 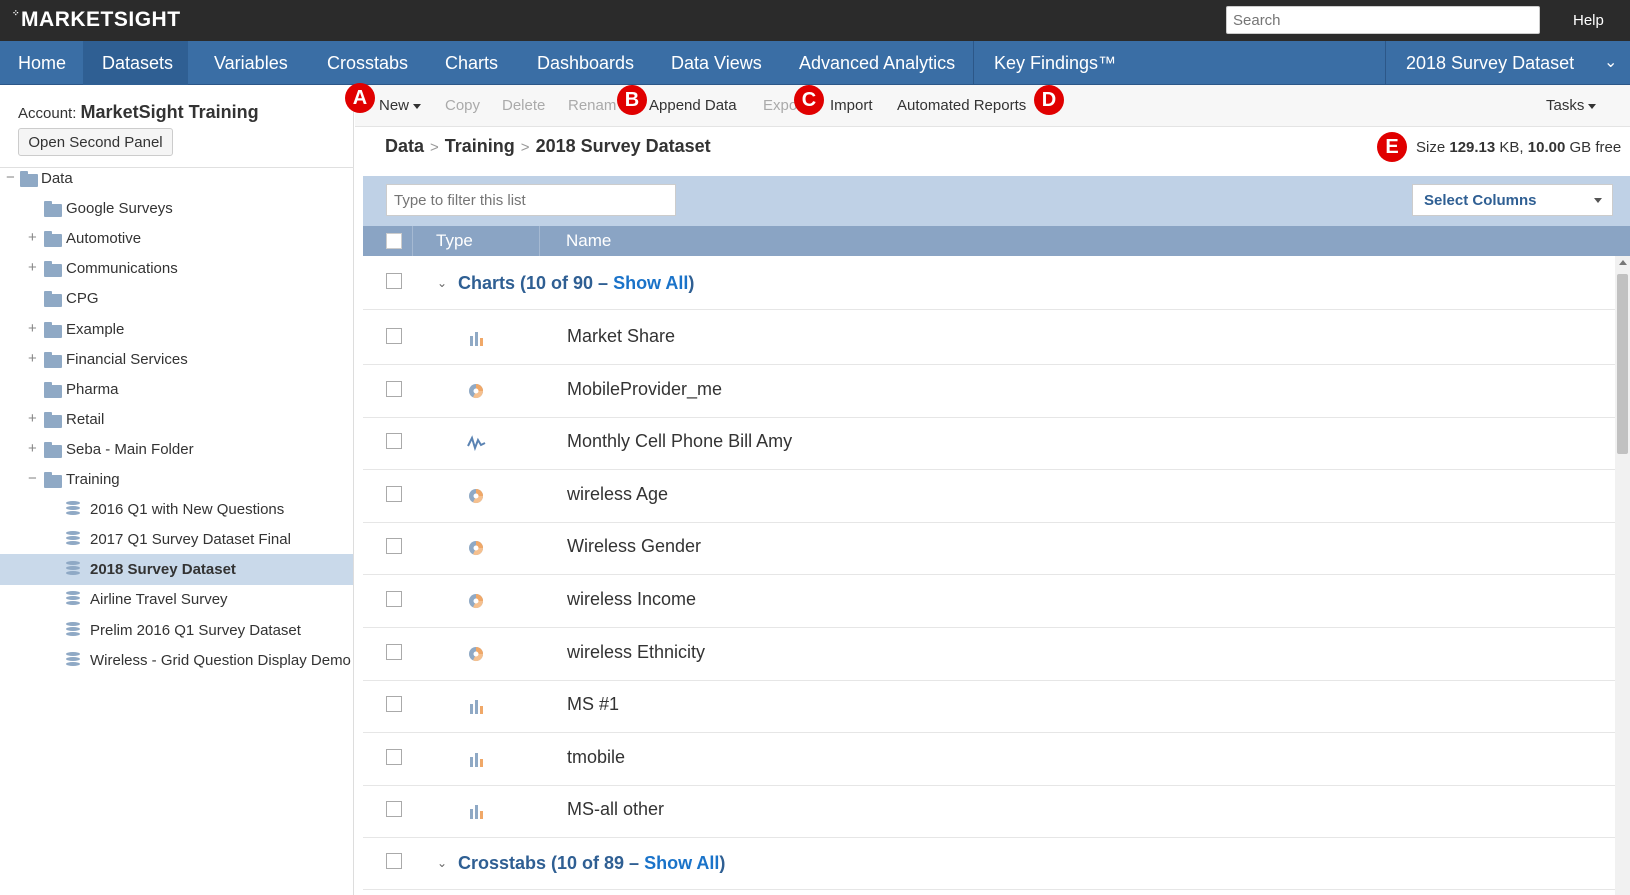 What do you see at coordinates (176, 419) in the screenshot?
I see `tree-item: + Retail` at bounding box center [176, 419].